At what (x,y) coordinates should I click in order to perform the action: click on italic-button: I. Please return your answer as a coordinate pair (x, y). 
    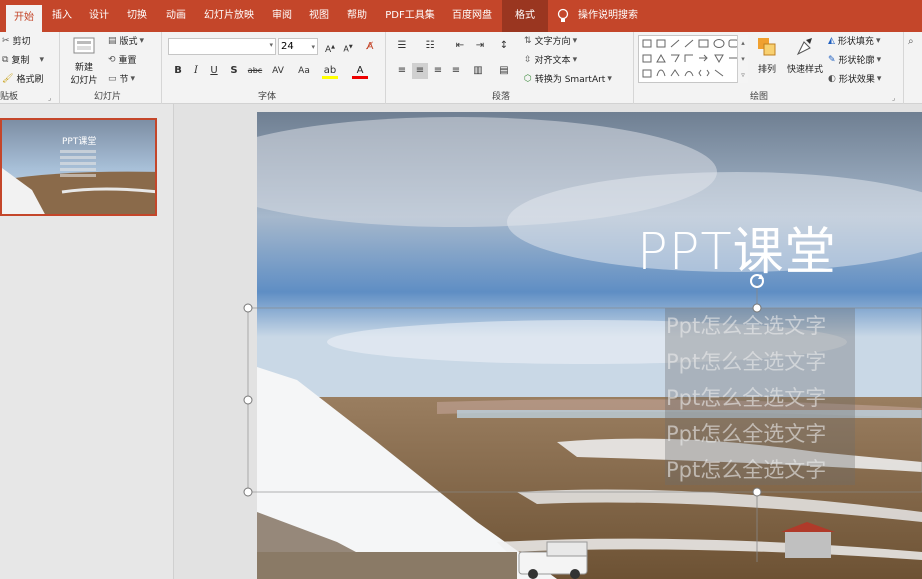
    Looking at the image, I should click on (196, 71).